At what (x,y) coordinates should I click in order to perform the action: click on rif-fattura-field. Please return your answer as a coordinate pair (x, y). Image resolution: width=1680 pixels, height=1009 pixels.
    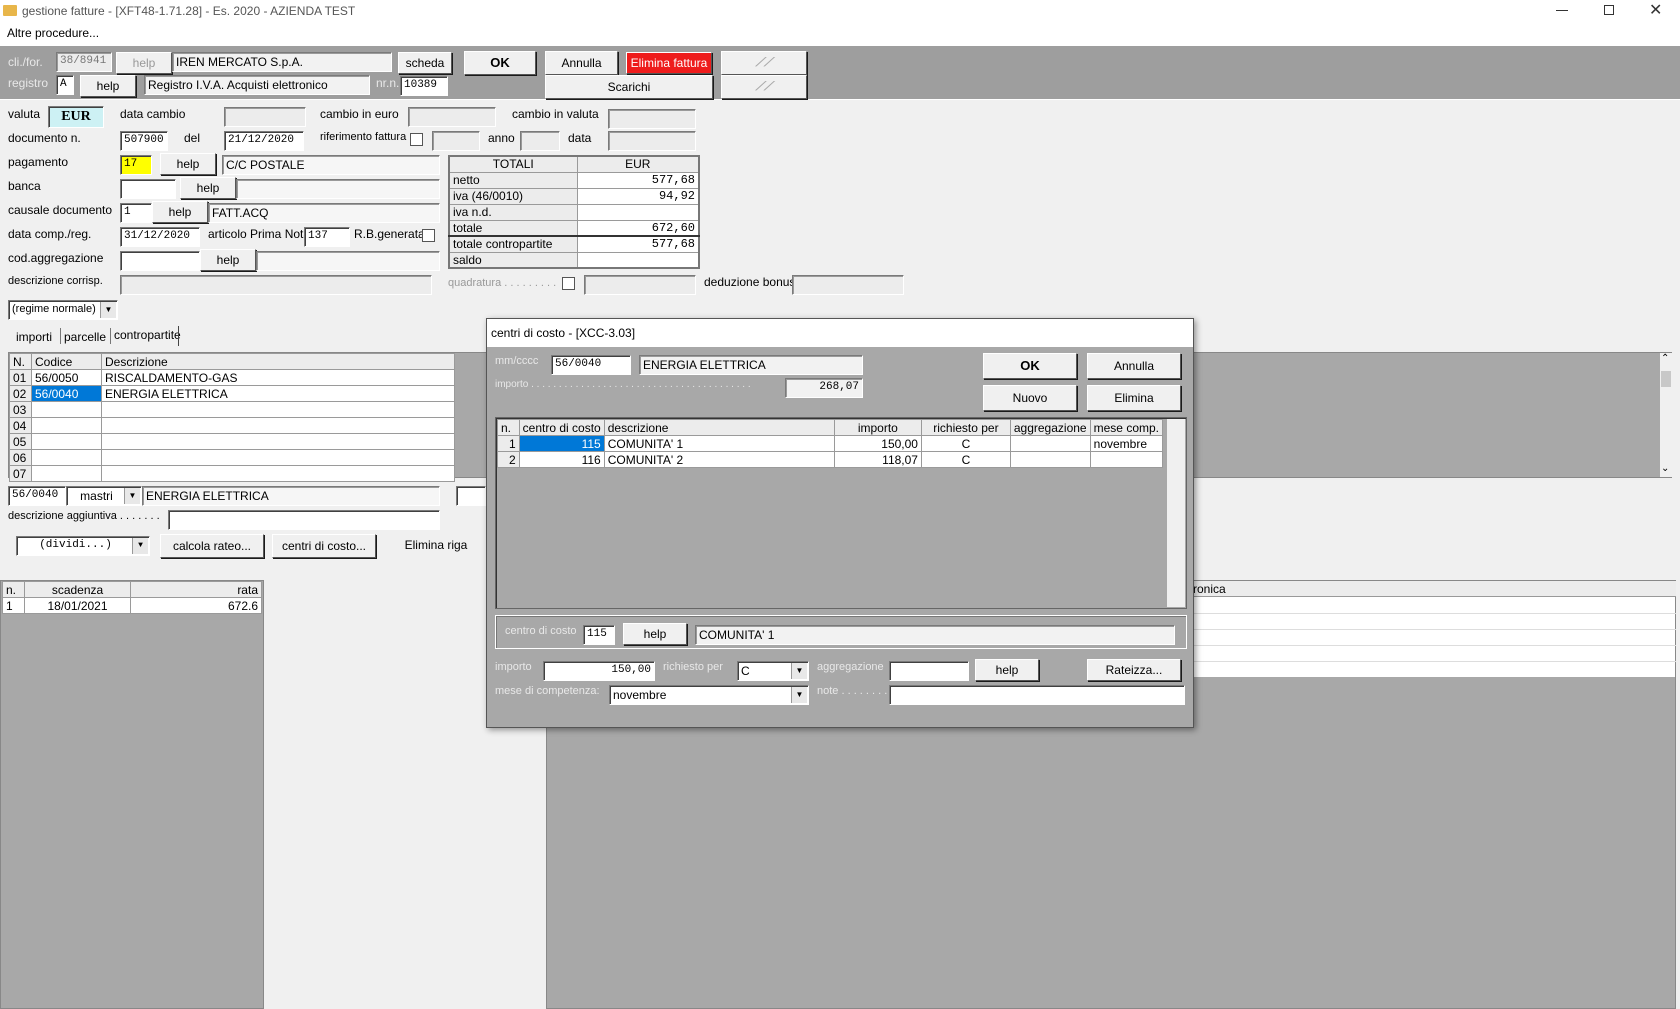
    Looking at the image, I should click on (456, 141).